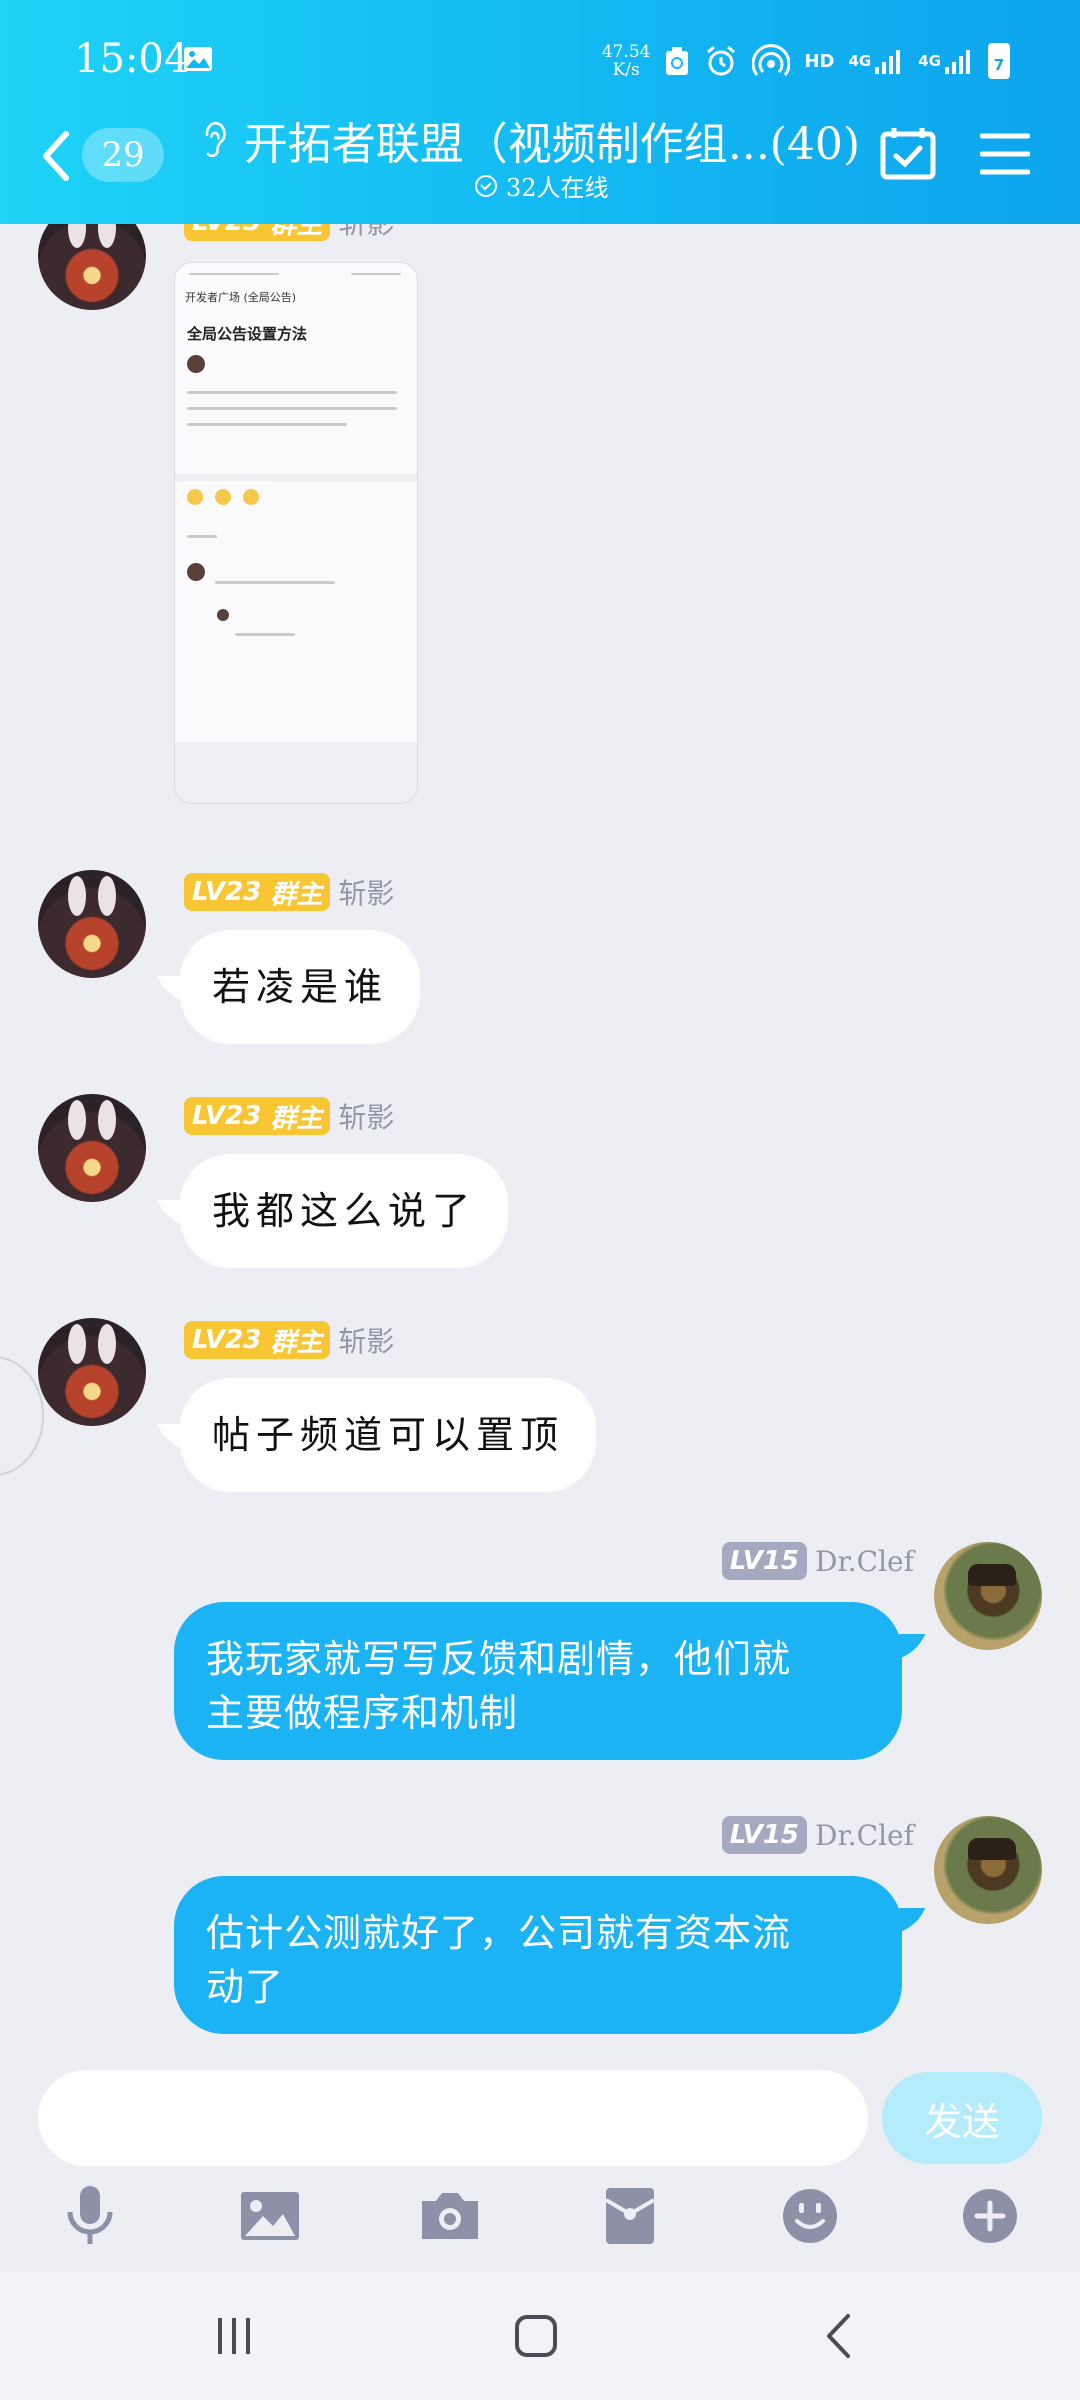 Image resolution: width=1080 pixels, height=2400 pixels. What do you see at coordinates (626, 61) in the screenshot?
I see `network-speed: 47.54 K/s` at bounding box center [626, 61].